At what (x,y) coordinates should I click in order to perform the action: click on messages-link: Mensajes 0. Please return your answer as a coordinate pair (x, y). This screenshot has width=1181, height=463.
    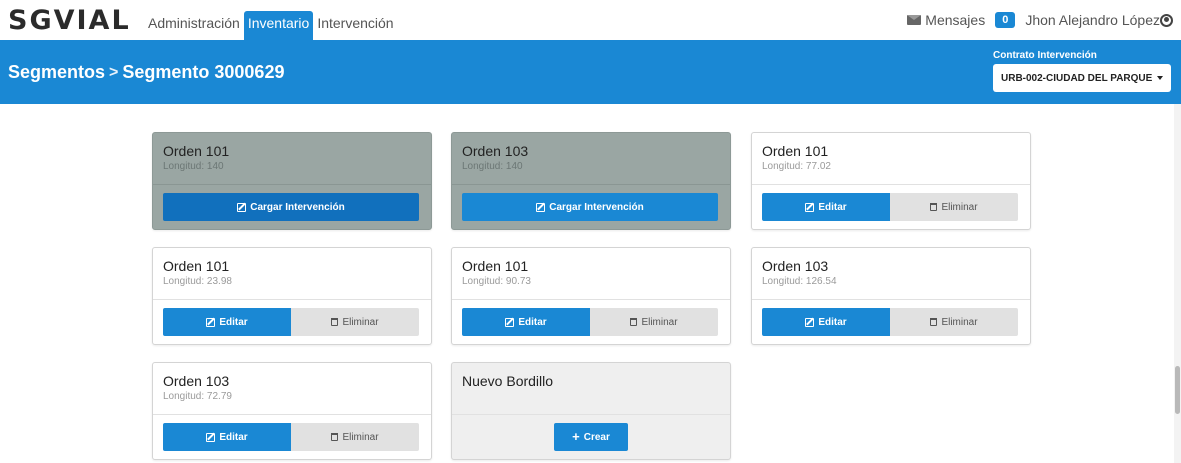
    Looking at the image, I should click on (961, 20).